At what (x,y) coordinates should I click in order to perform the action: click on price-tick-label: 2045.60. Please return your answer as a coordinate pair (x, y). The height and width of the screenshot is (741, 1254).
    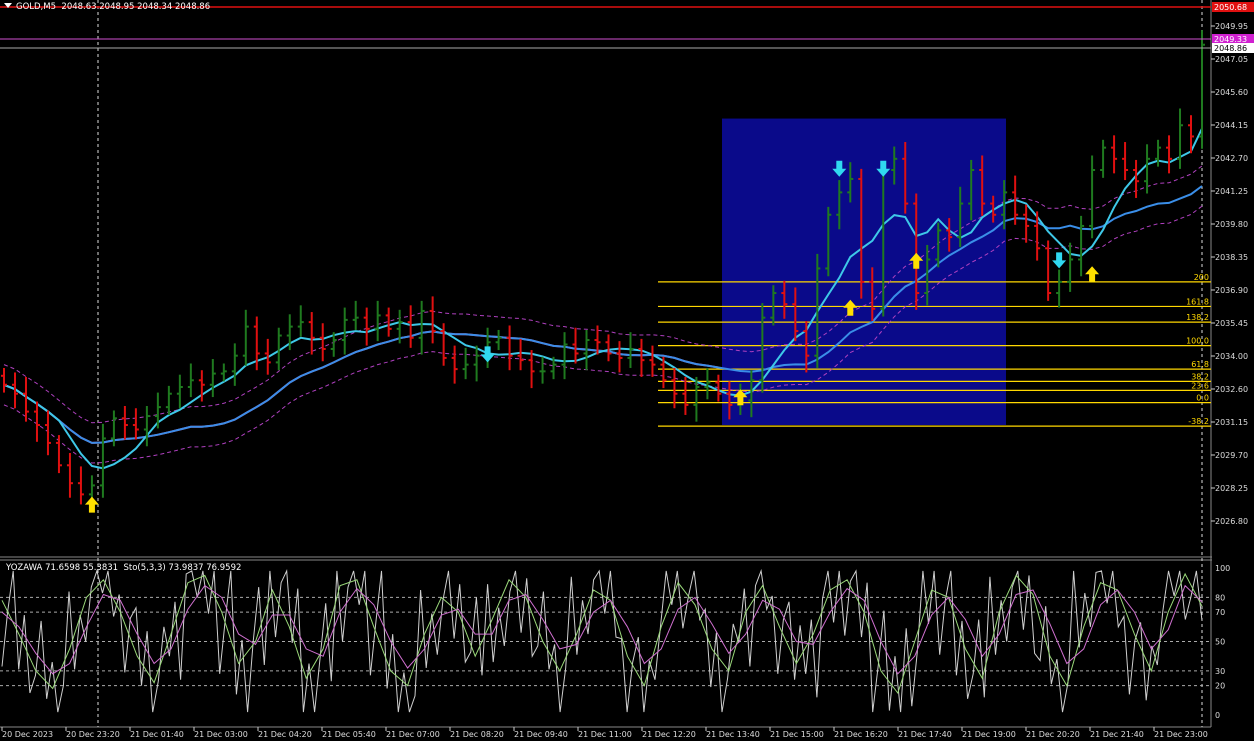
    Looking at the image, I should click on (1231, 92).